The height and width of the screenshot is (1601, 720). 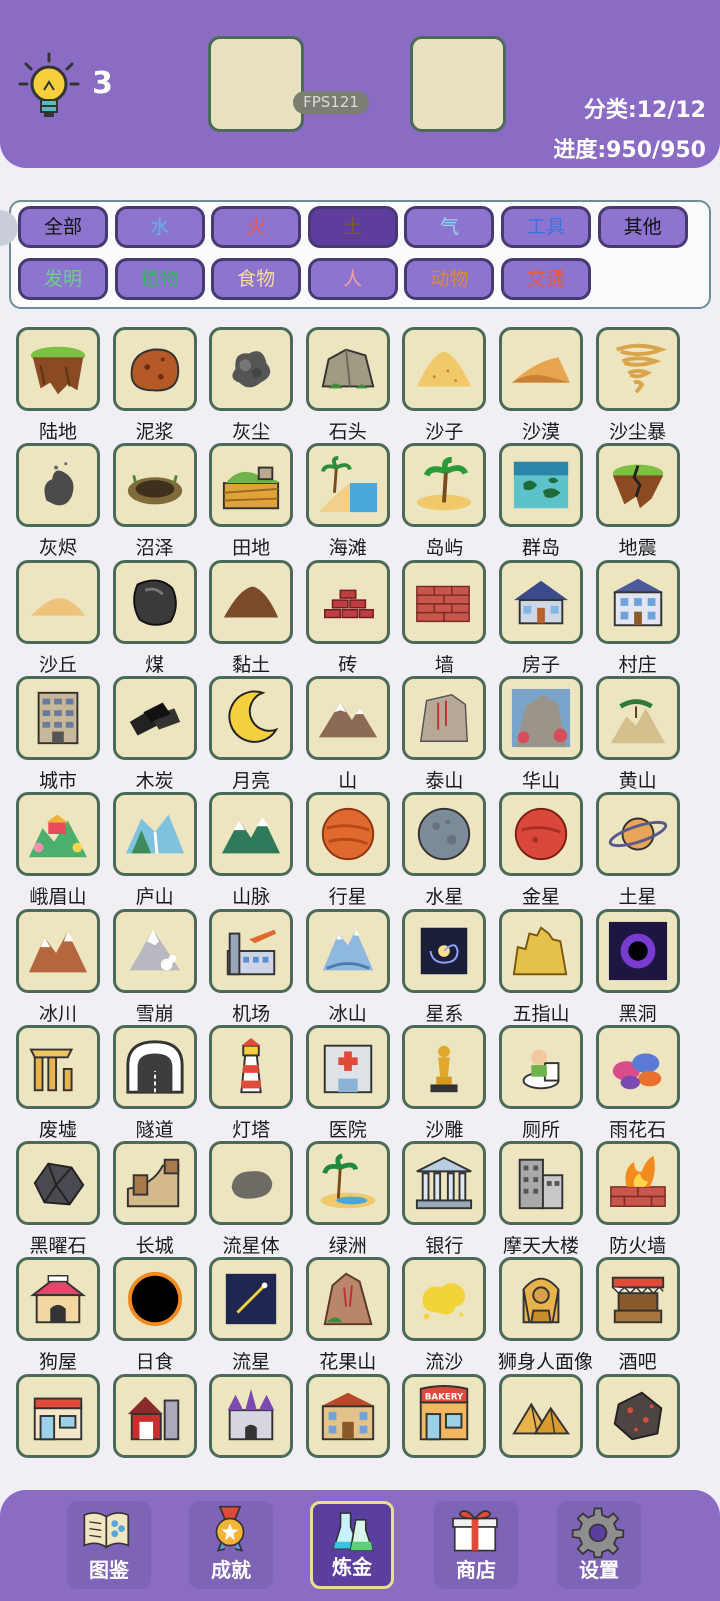 What do you see at coordinates (63, 279) in the screenshot?
I see `category-tab-7: 发明` at bounding box center [63, 279].